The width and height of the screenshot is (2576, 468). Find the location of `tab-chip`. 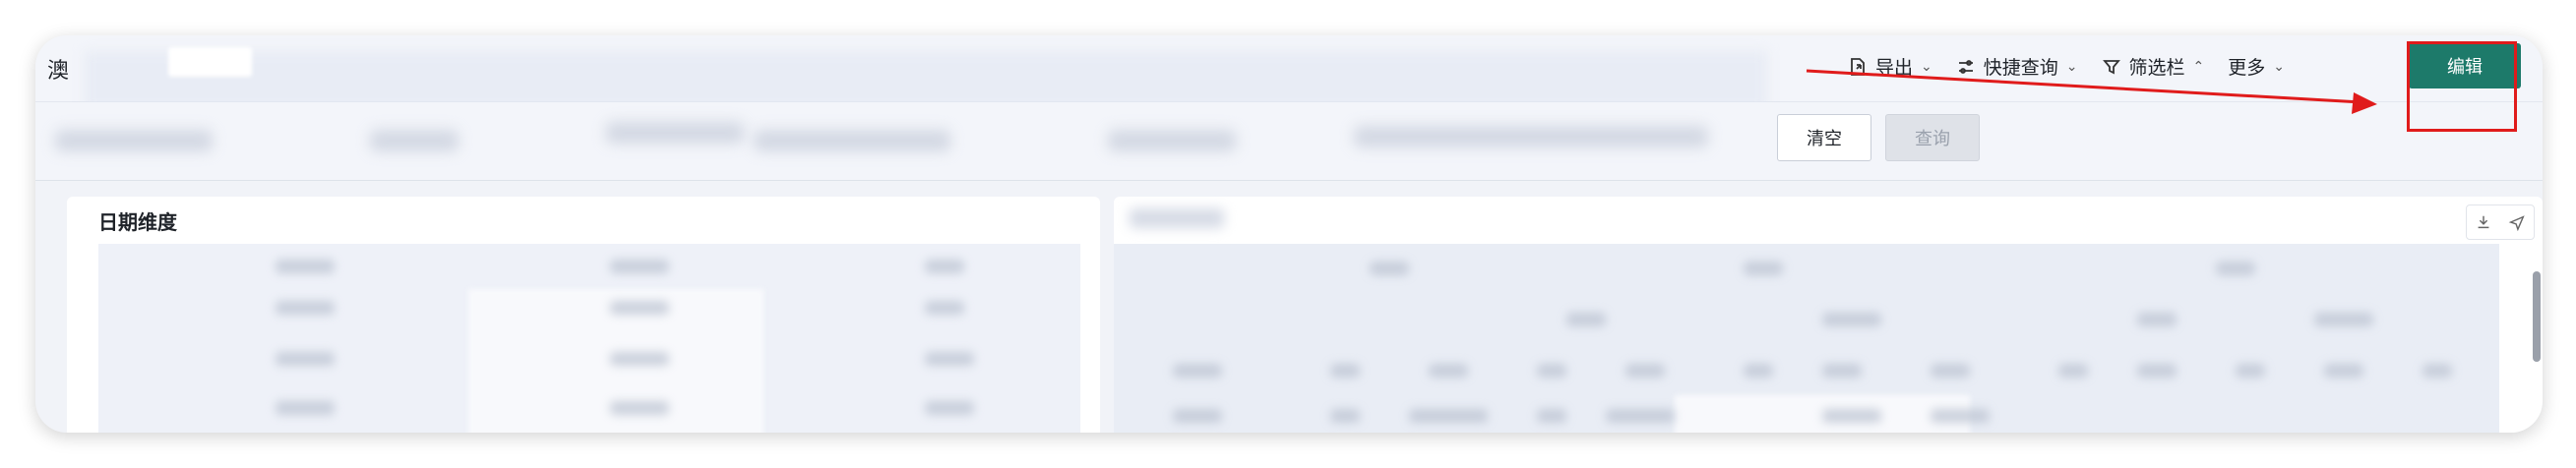

tab-chip is located at coordinates (210, 62).